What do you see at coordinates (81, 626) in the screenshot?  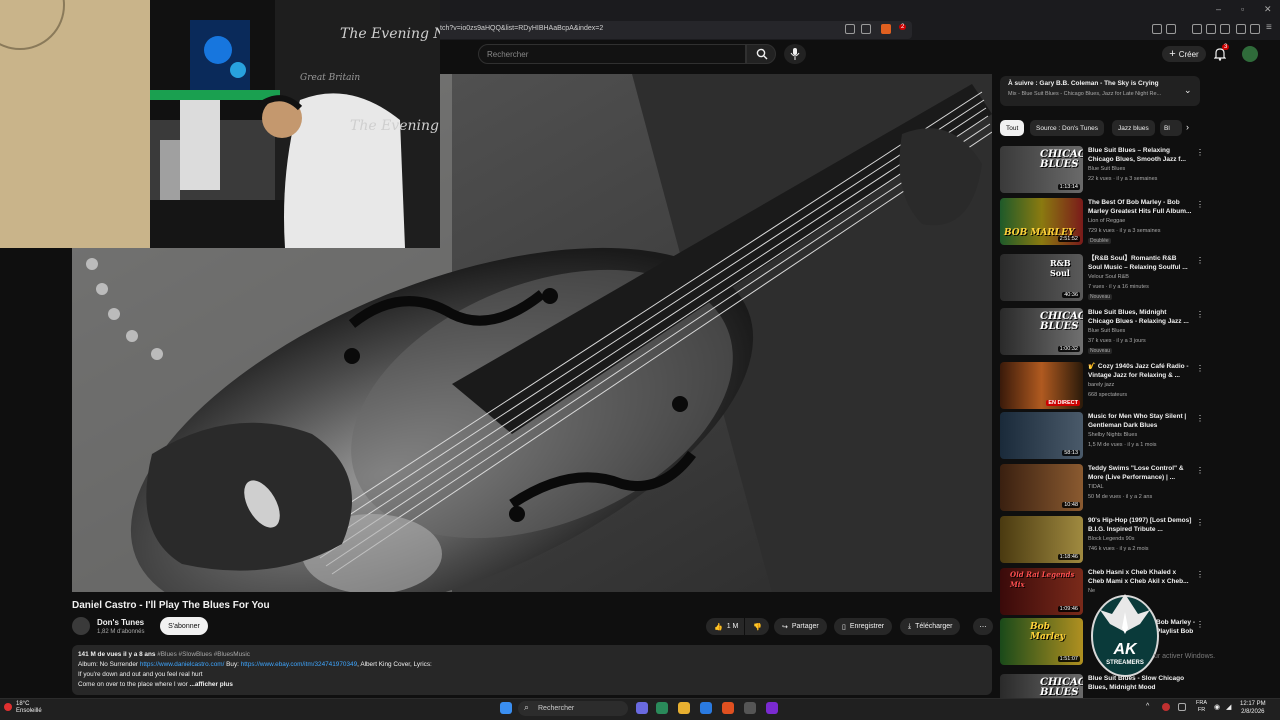 I see `channel-avatar` at bounding box center [81, 626].